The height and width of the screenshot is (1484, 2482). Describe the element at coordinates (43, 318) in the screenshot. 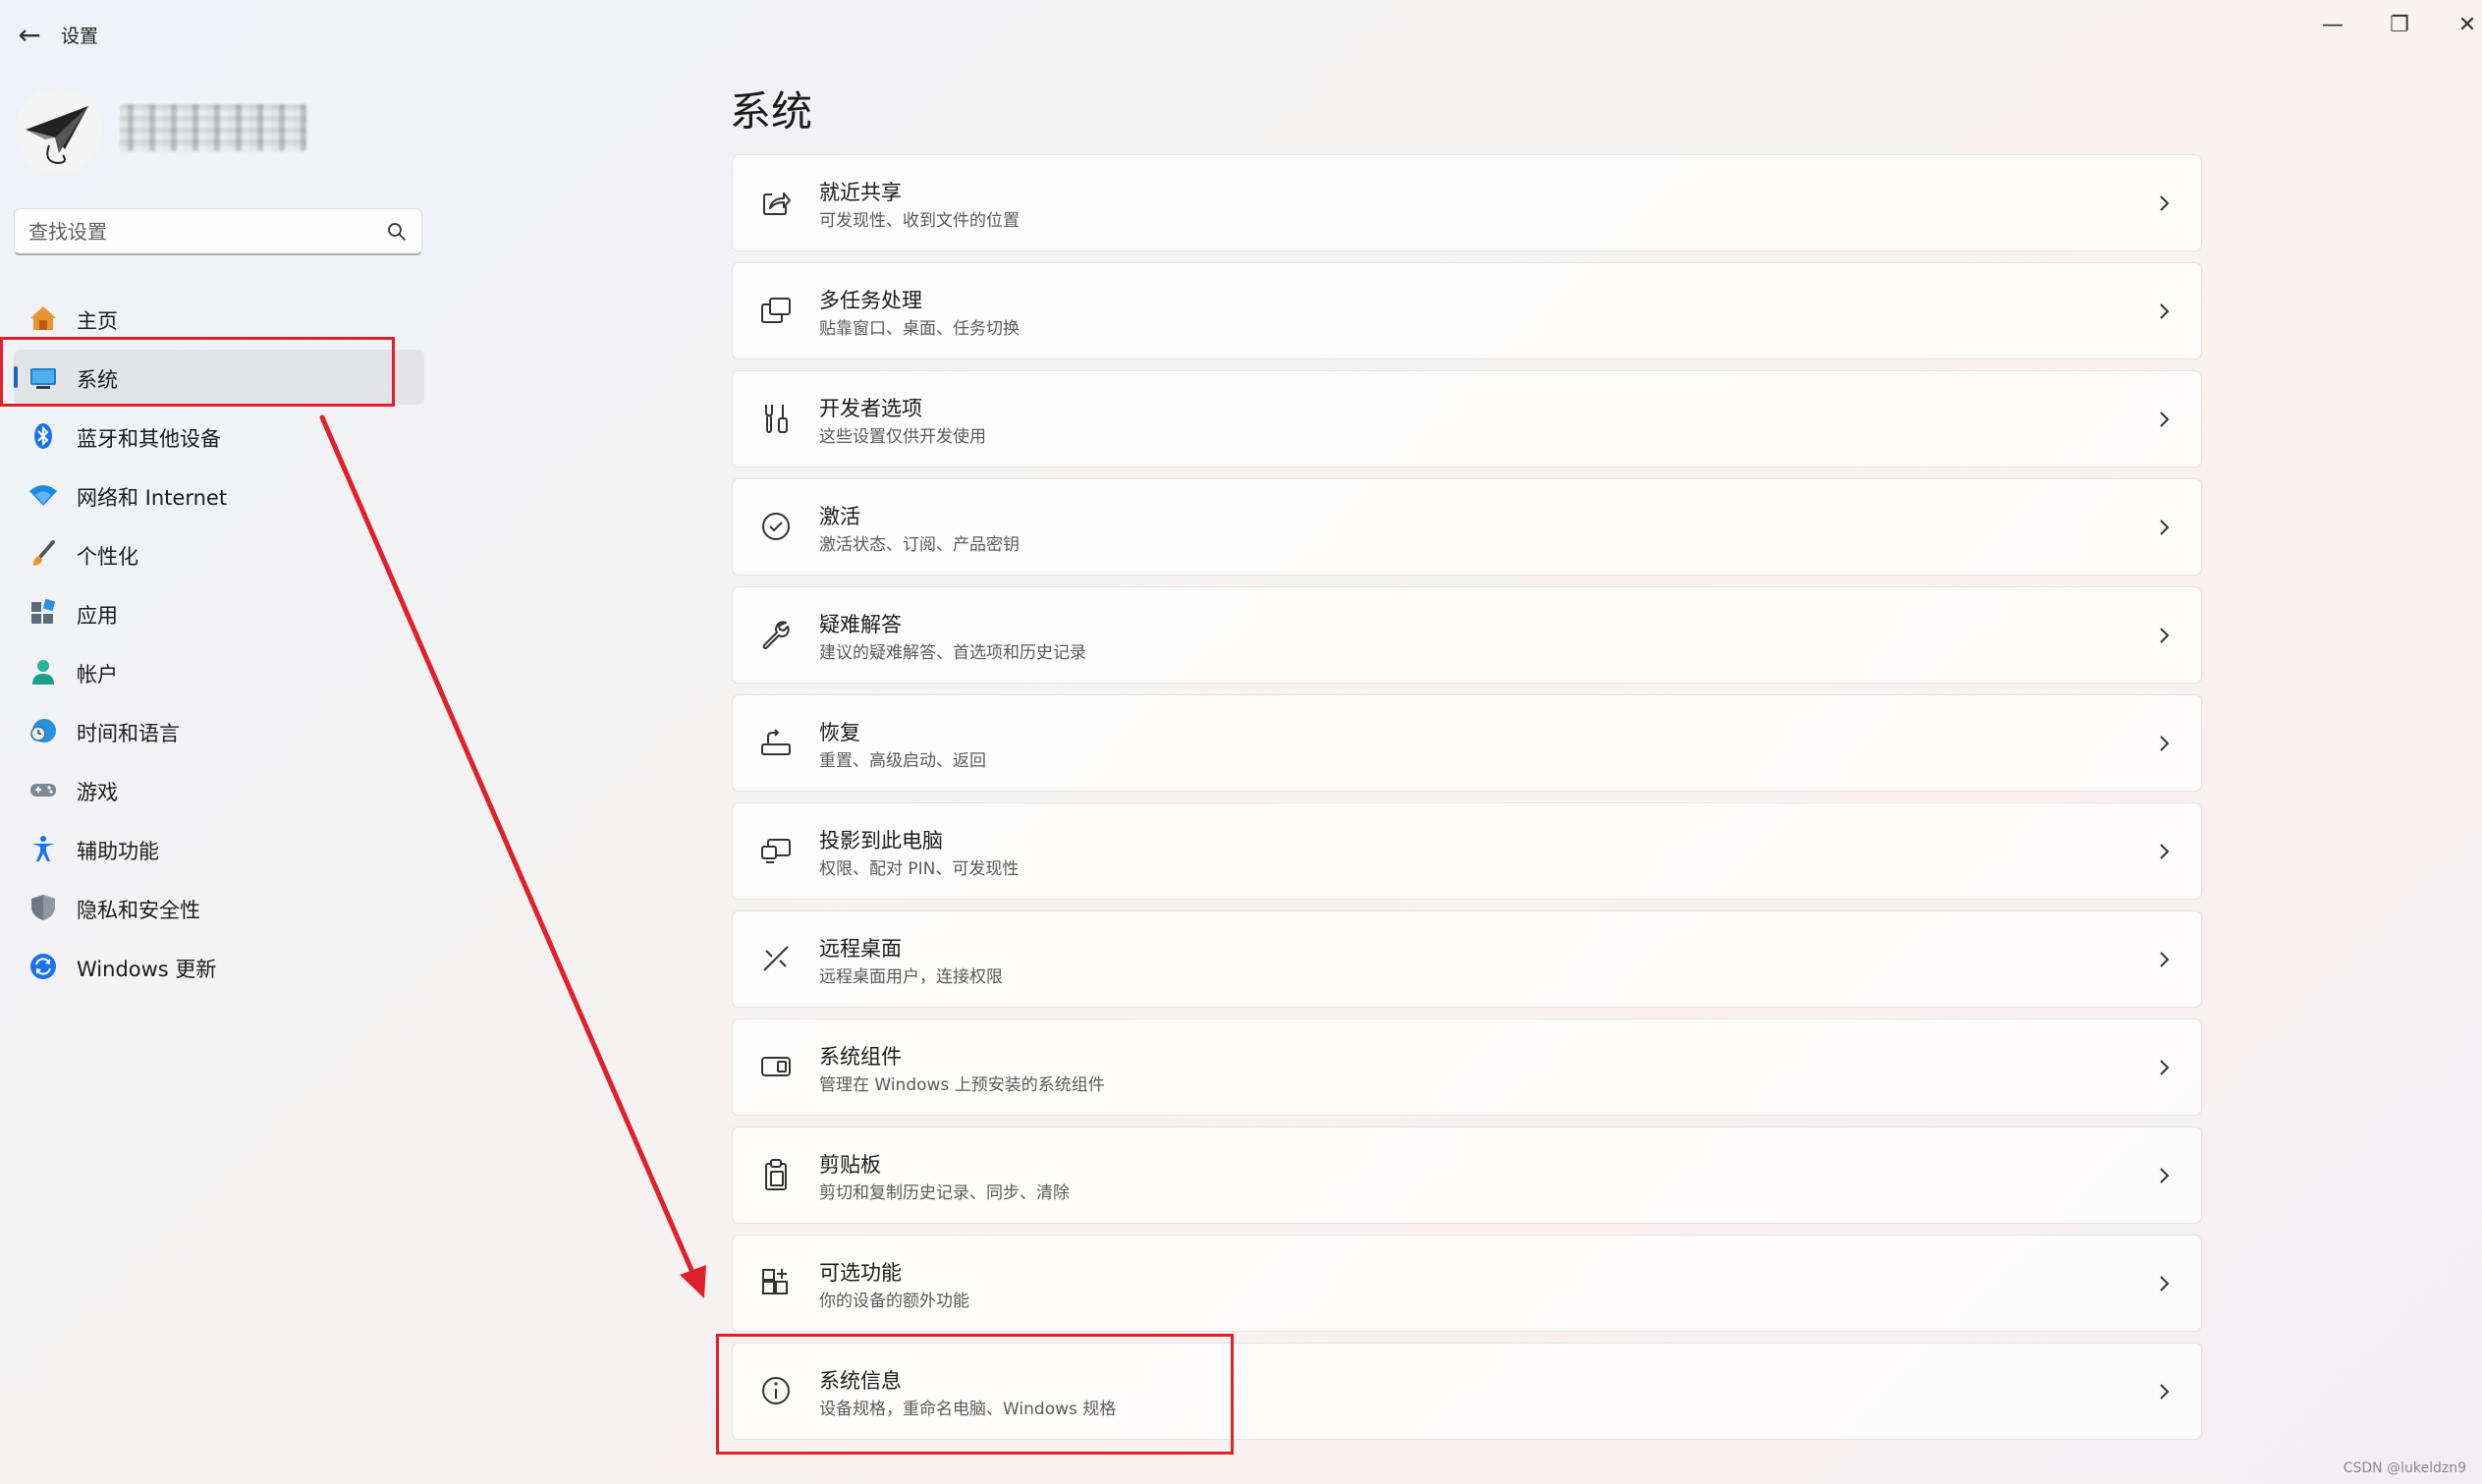

I see `home-icon` at that location.